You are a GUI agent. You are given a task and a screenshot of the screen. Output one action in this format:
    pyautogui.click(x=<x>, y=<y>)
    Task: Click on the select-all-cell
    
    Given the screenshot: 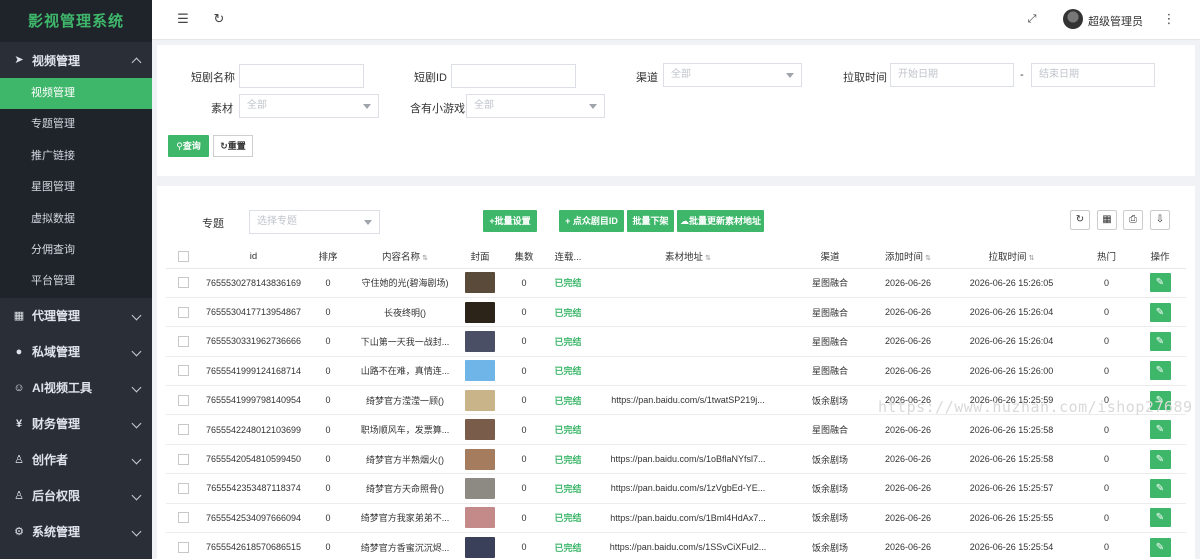 What is the action you would take?
    pyautogui.click(x=183, y=257)
    